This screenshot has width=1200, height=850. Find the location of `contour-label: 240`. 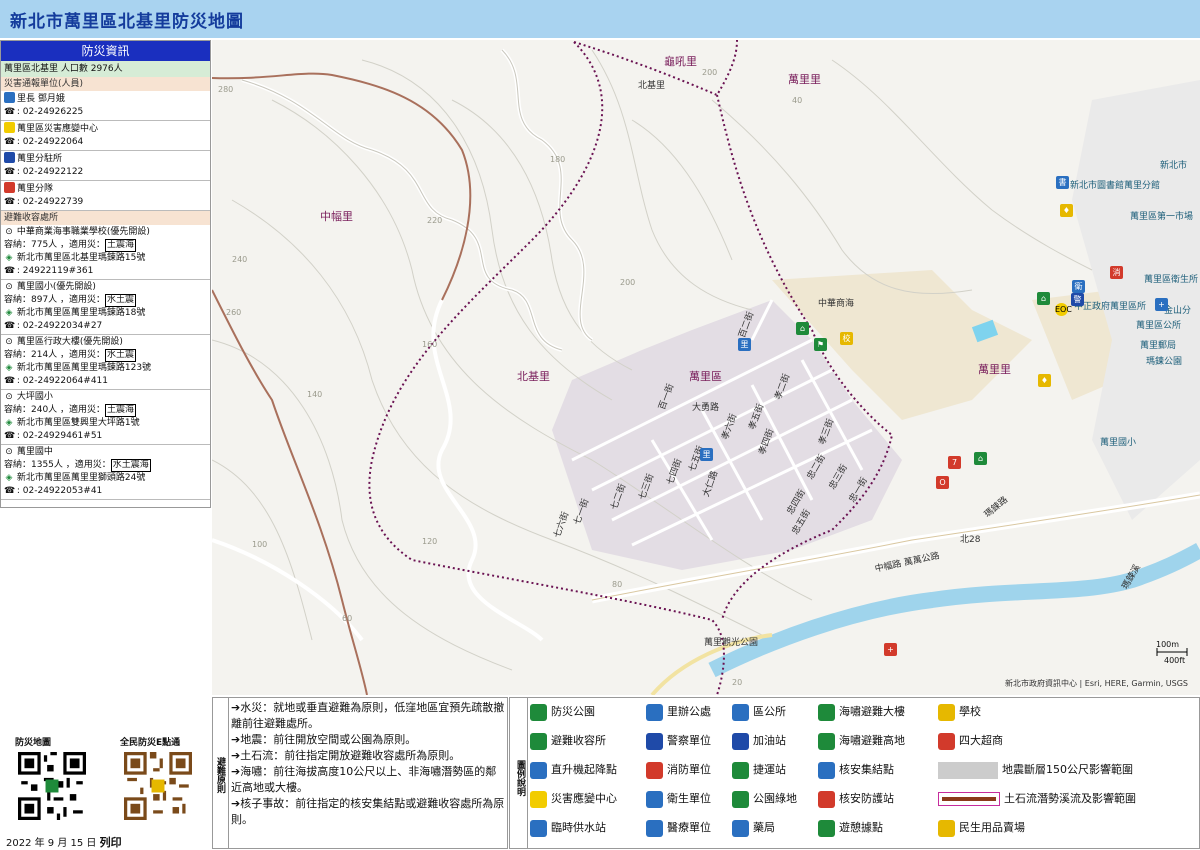

contour-label: 240 is located at coordinates (240, 259).